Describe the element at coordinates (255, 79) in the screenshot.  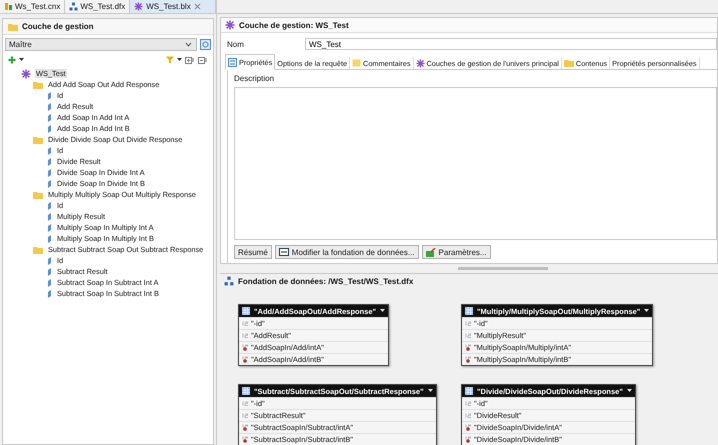
I see `description-label: Description` at that location.